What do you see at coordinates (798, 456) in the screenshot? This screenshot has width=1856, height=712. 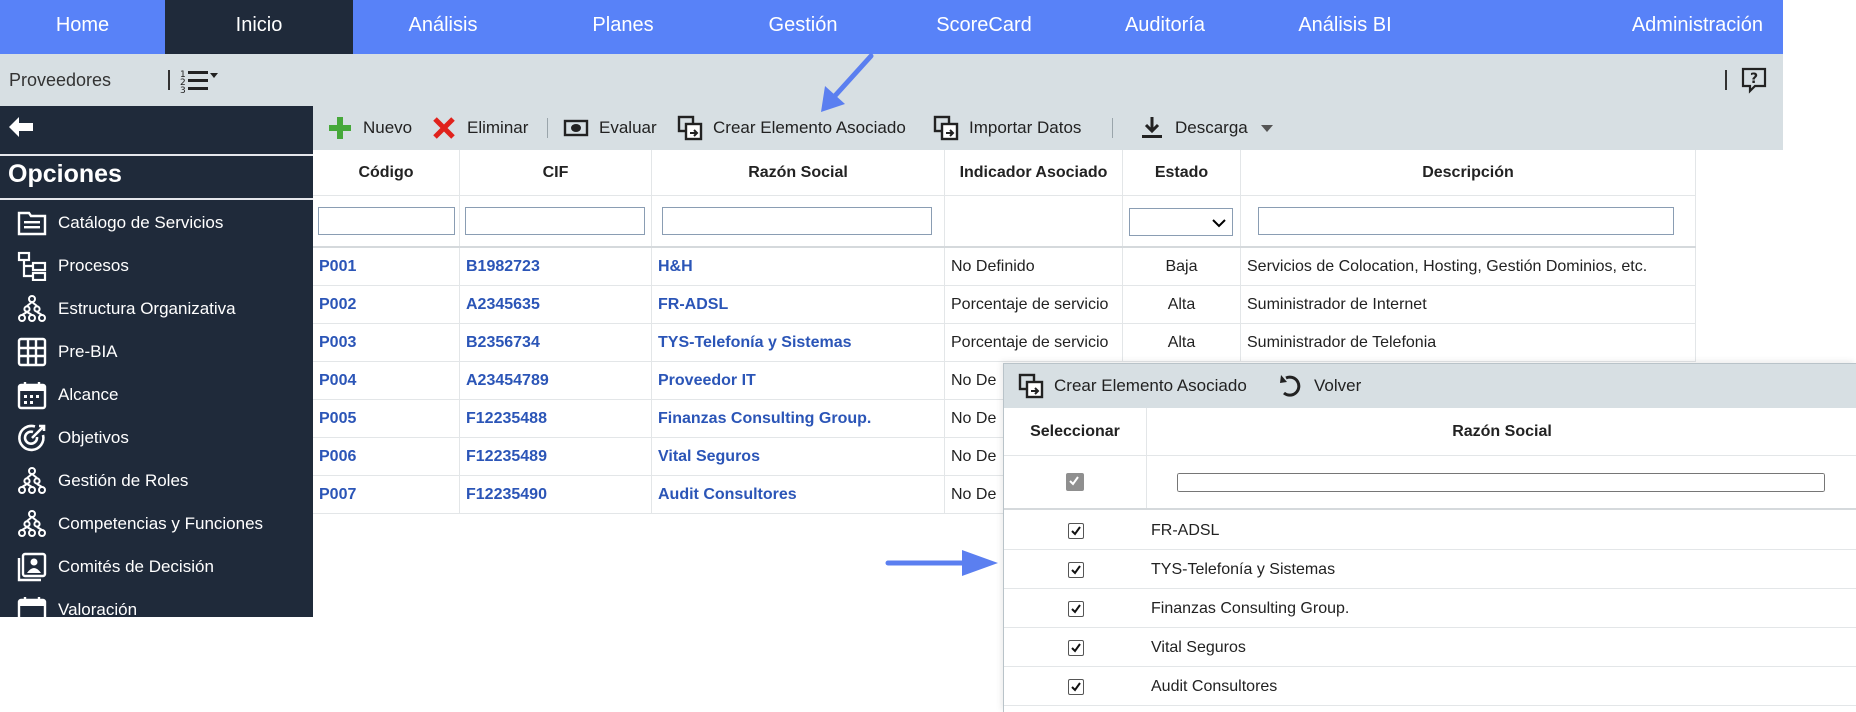 I see `cell-razon: Vital Seguros` at bounding box center [798, 456].